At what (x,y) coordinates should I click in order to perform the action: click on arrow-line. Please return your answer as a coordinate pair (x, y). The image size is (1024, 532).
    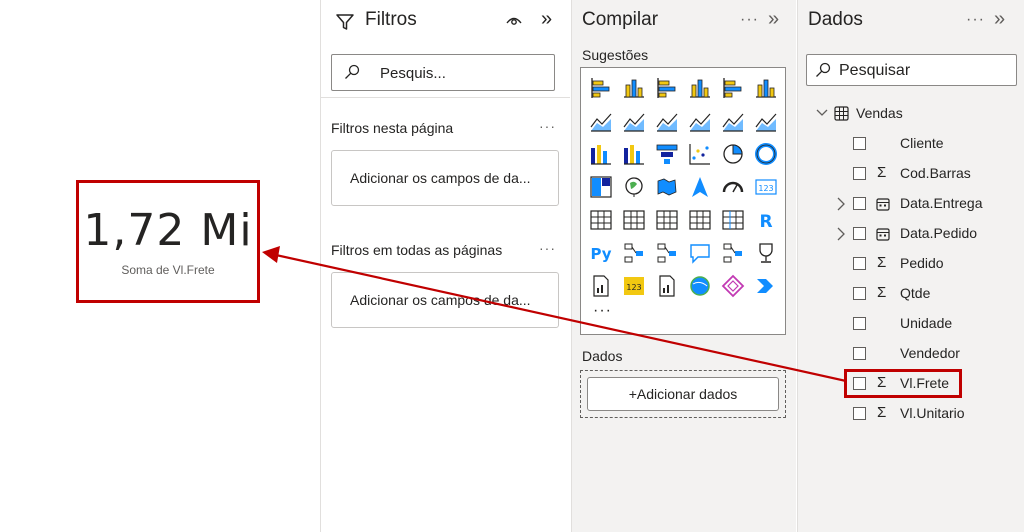
    Looking at the image, I should click on (561, 318).